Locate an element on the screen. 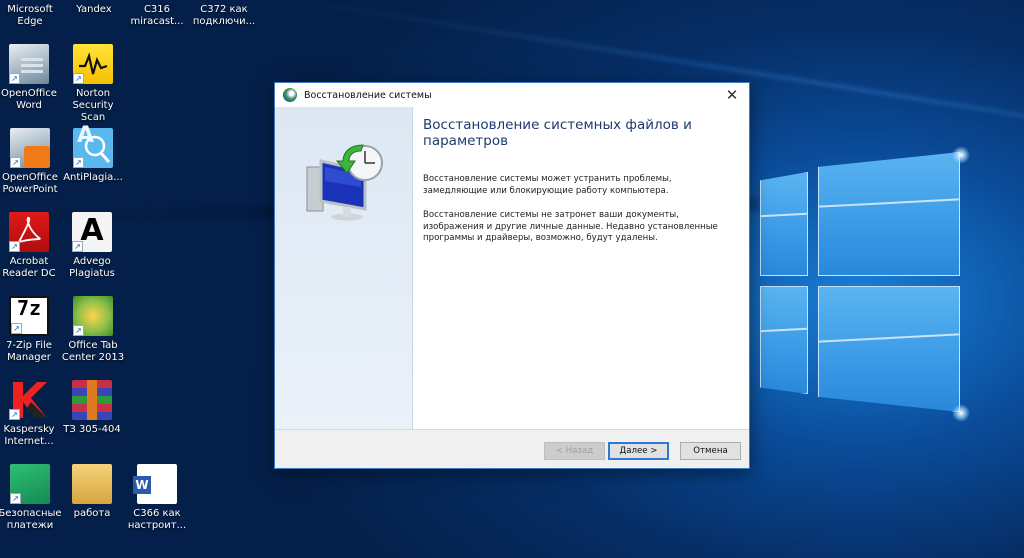 This screenshot has width=1024, height=558. 7z-glyph: 7z is located at coordinates (29, 308).